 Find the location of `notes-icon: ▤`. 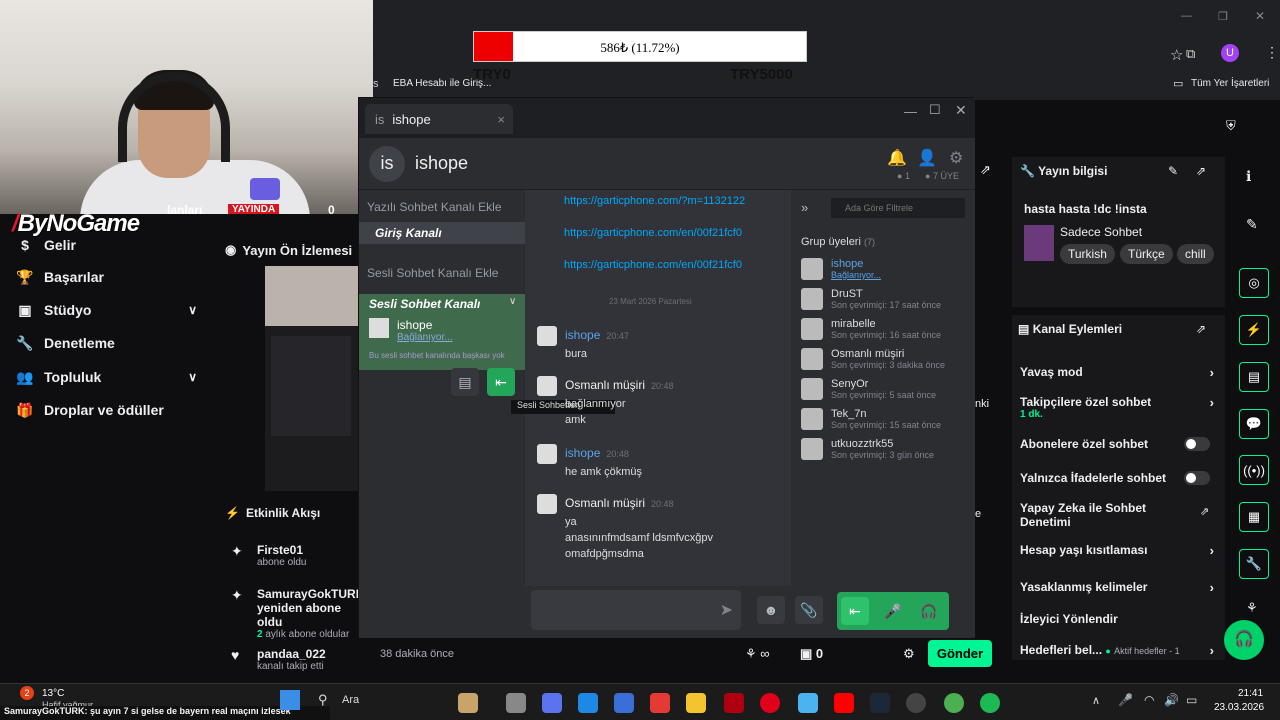

notes-icon: ▤ is located at coordinates (1254, 377).